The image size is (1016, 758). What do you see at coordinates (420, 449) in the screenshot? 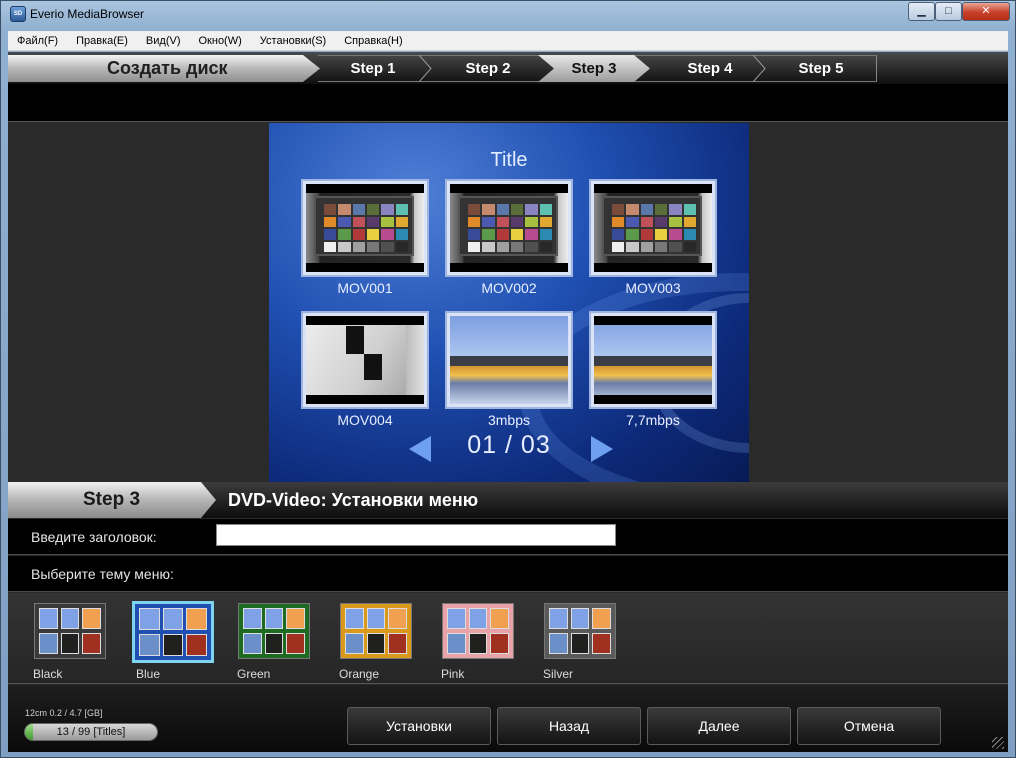
I see `prev-page-arrow-icon` at bounding box center [420, 449].